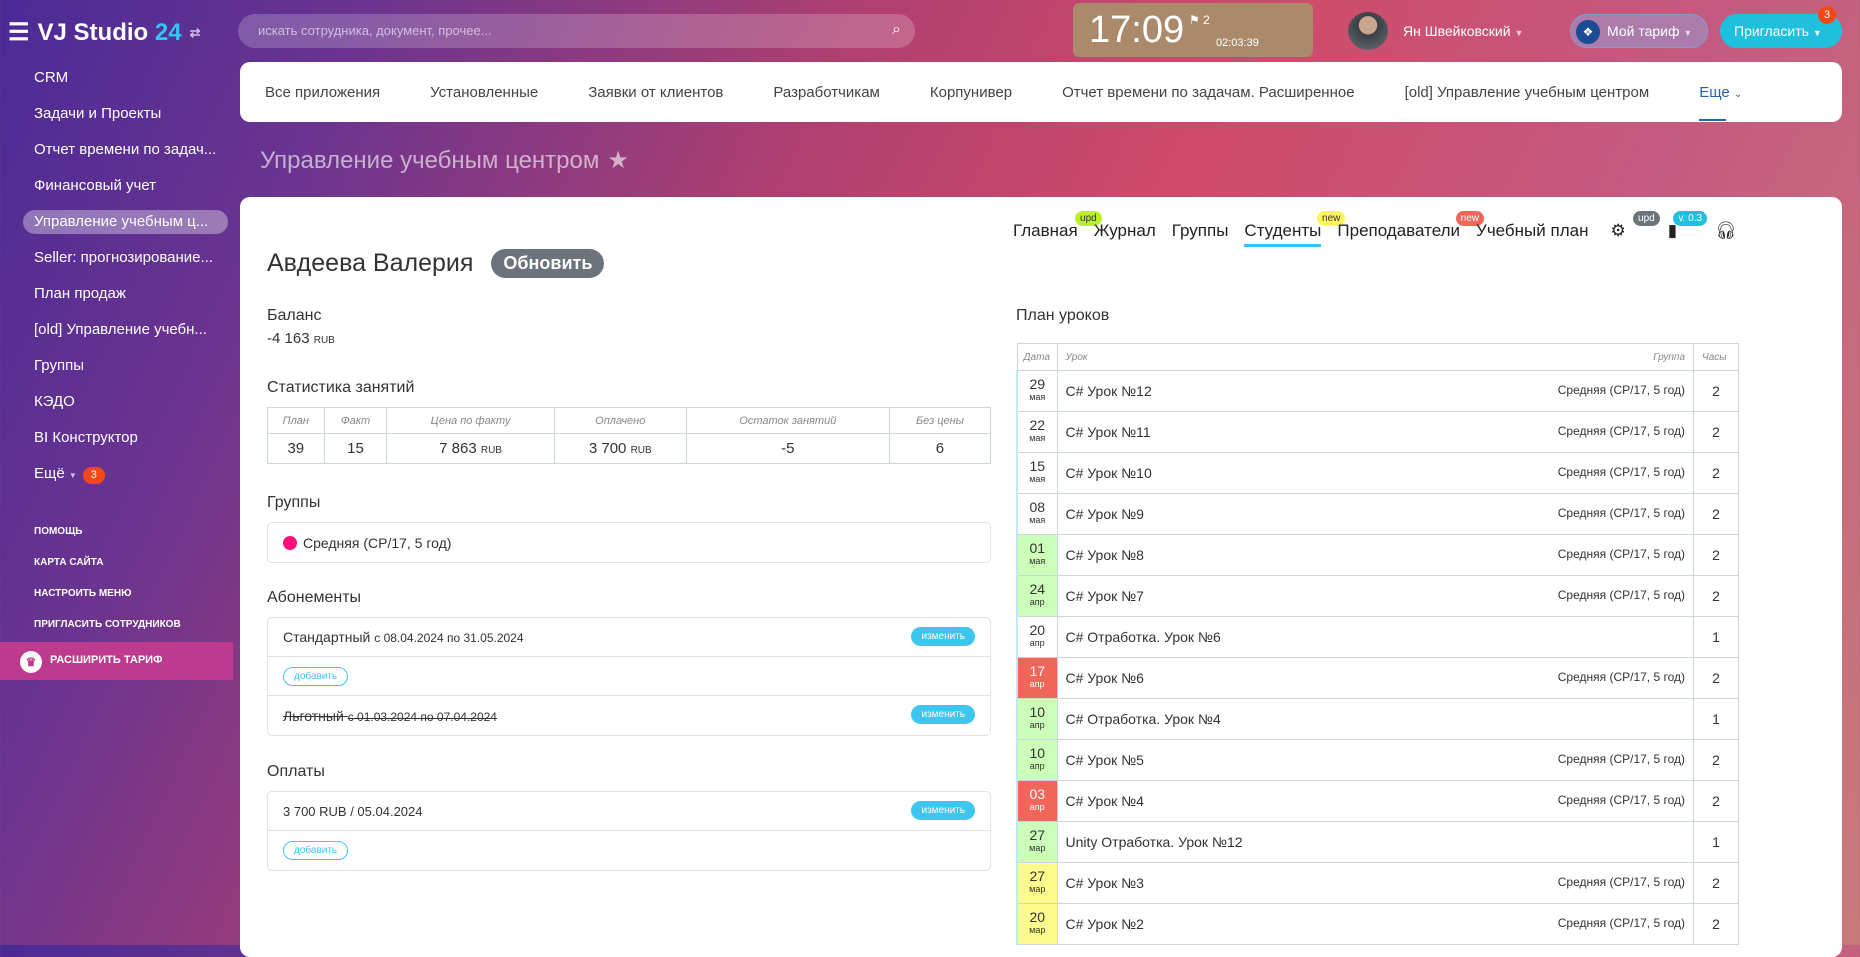  What do you see at coordinates (1037, 678) in the screenshot?
I see `lesson-date: 17 апр` at bounding box center [1037, 678].